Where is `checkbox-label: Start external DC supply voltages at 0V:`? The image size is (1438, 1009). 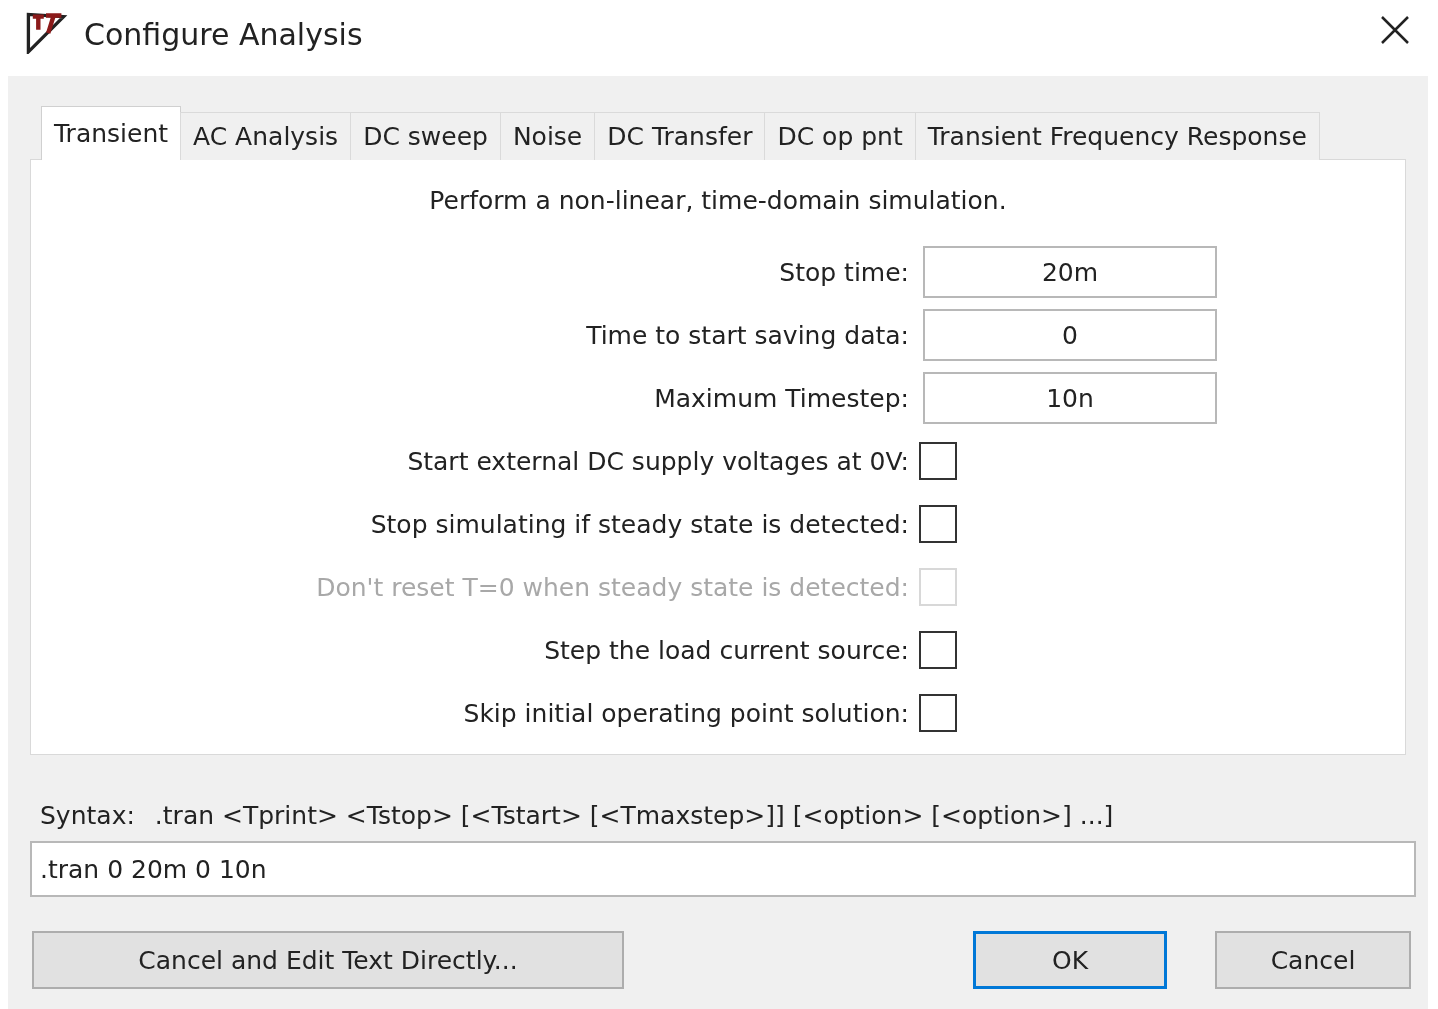
checkbox-label: Start external DC supply voltages at 0V: is located at coordinates (657, 461).